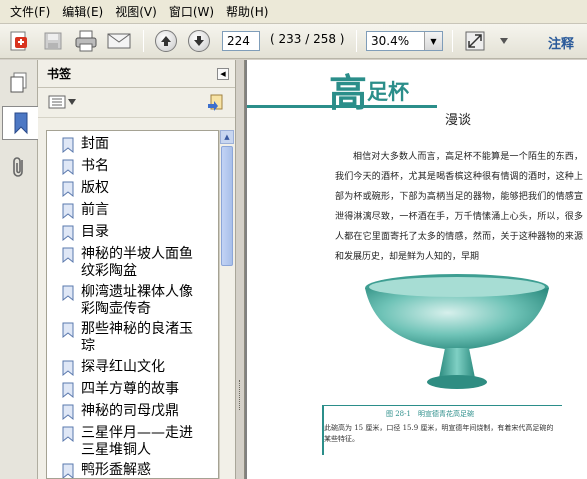 The width and height of the screenshot is (587, 479). I want to click on list-item: 目录, so click(133, 232).